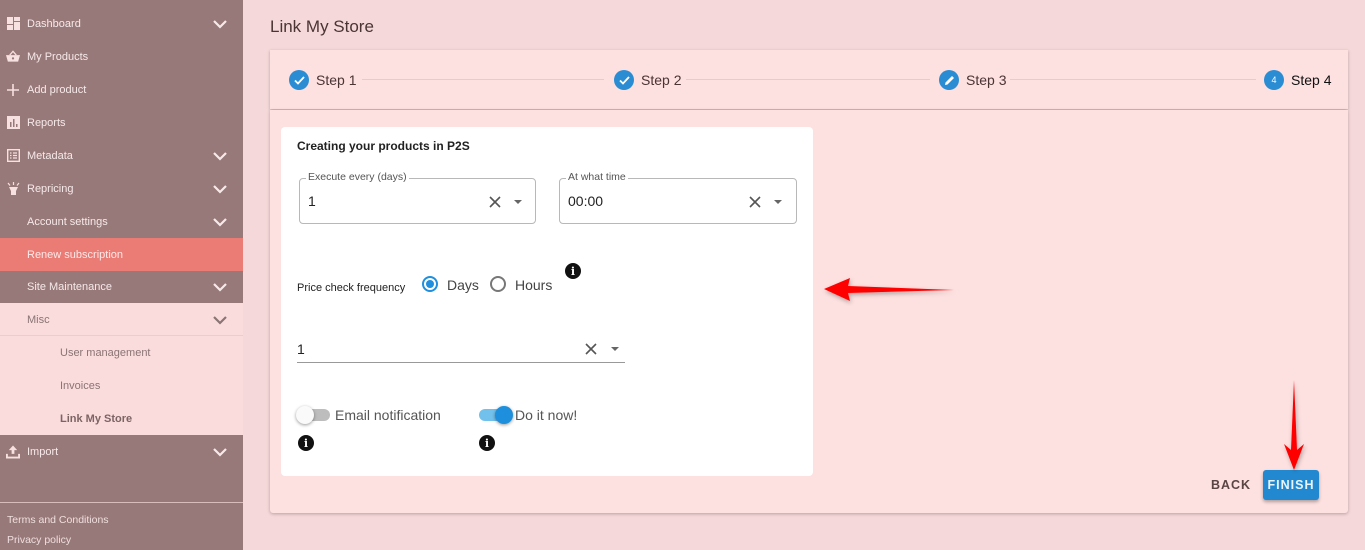  I want to click on list-icon, so click(13, 156).